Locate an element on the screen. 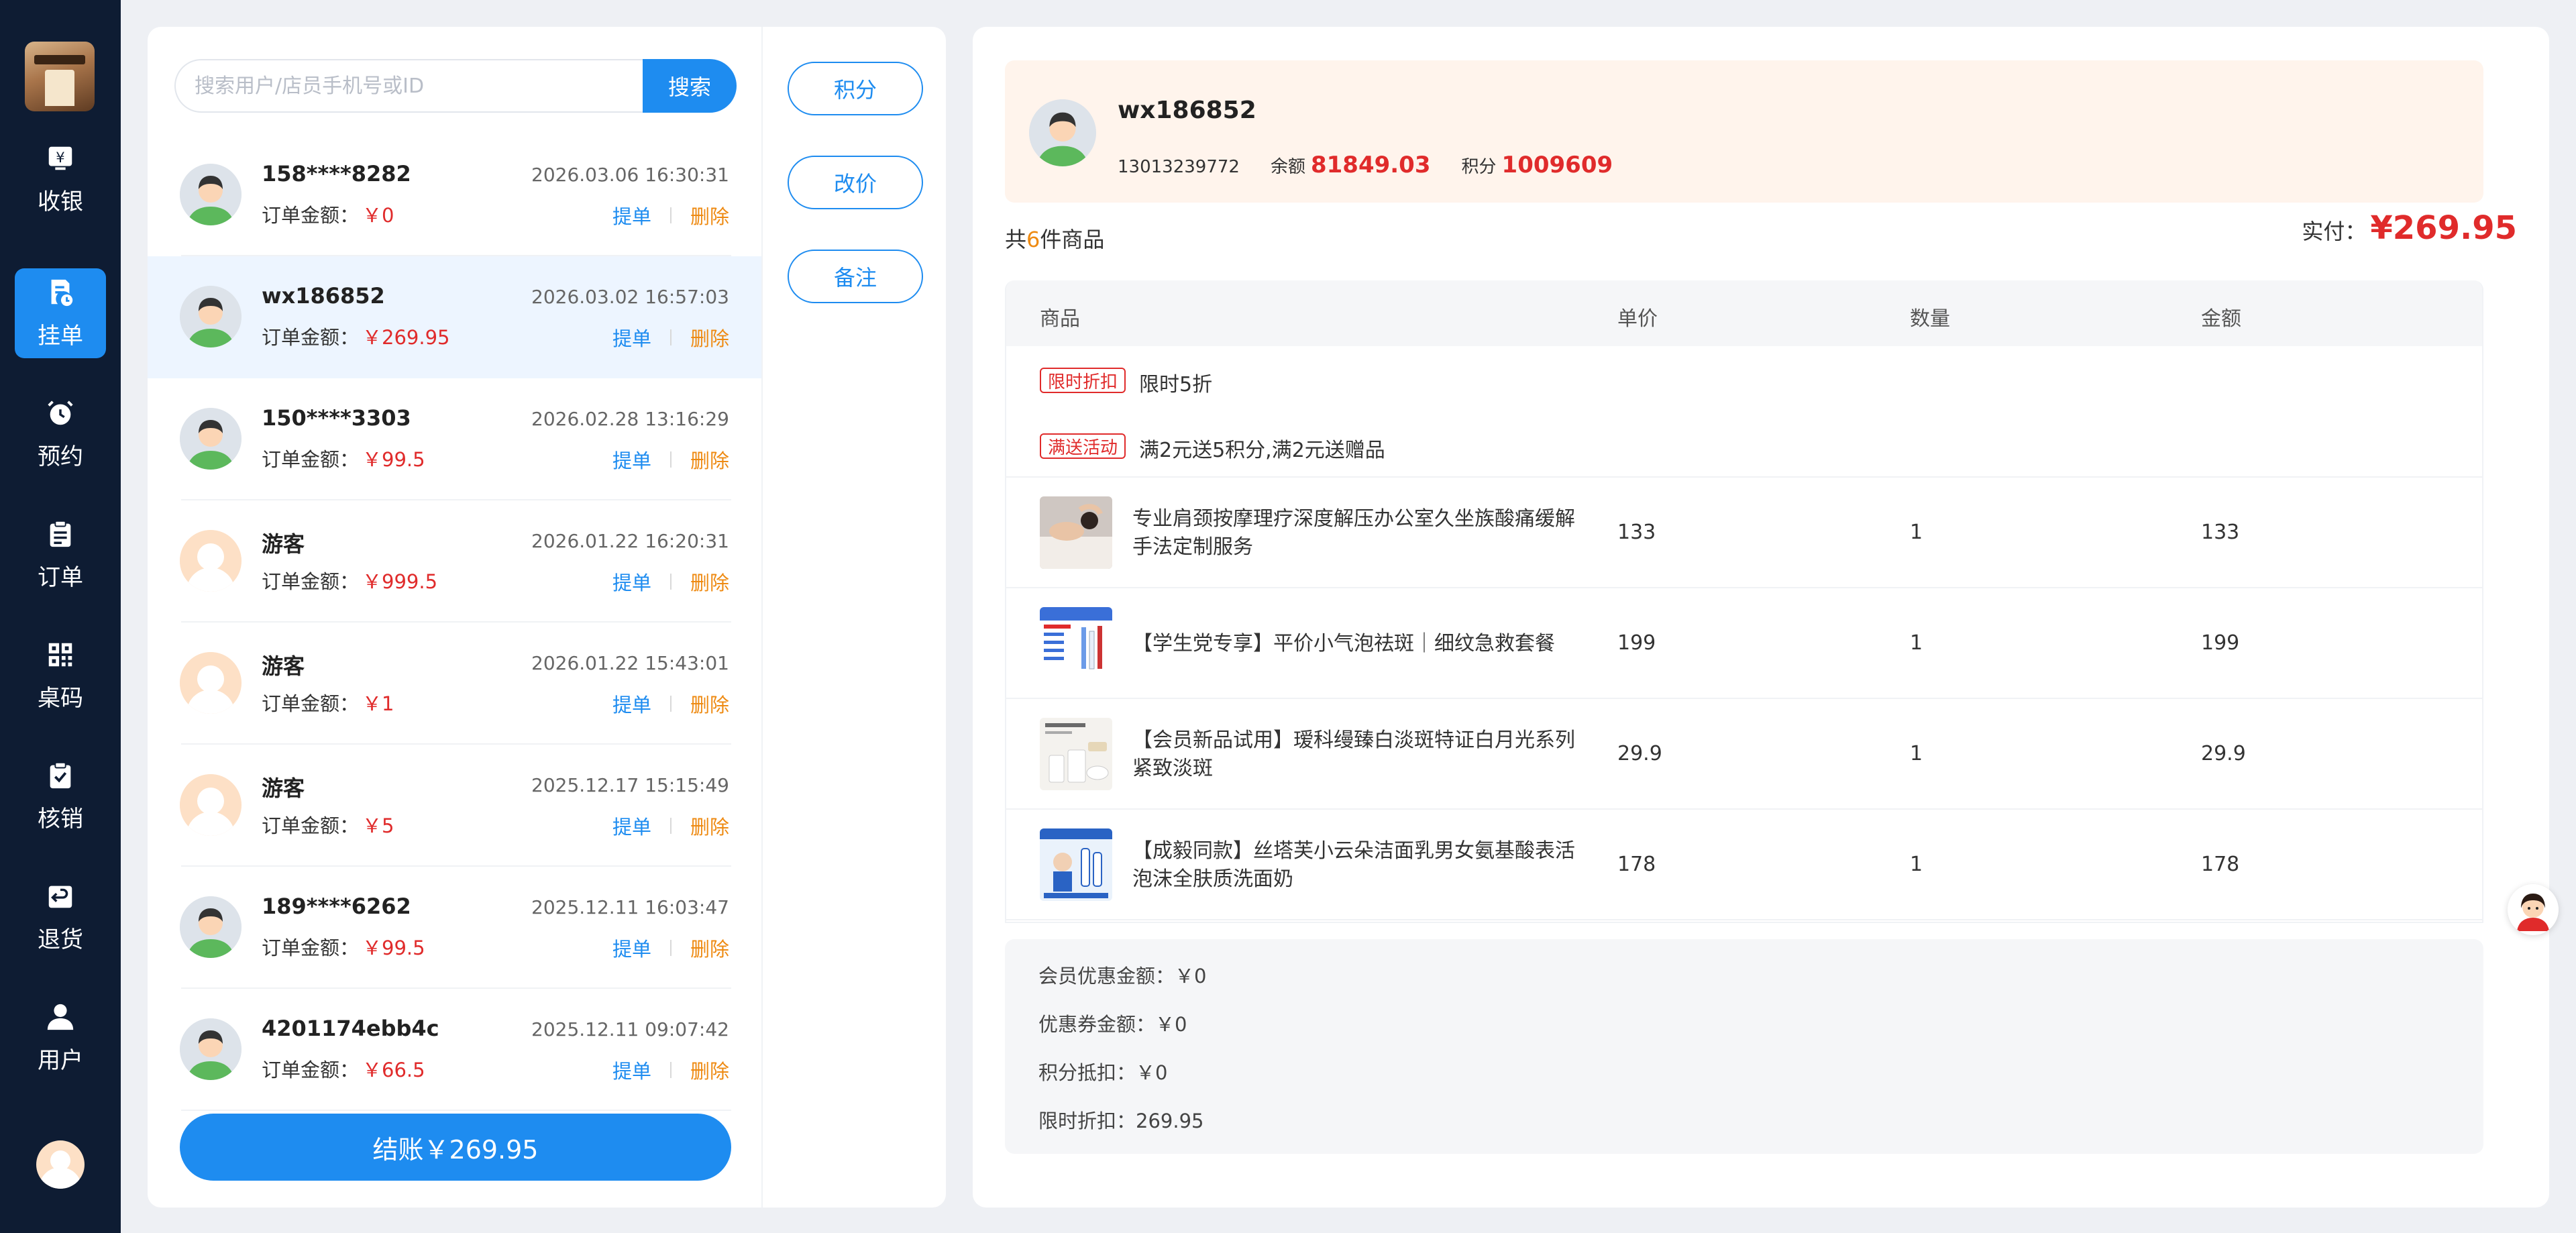  operator-avatar is located at coordinates (60, 1164).